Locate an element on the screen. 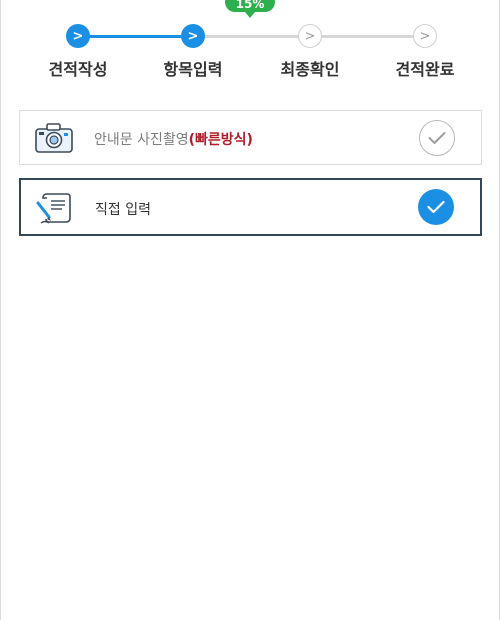  option-photo-capture: 안내문 사진촬영(빠른방식) is located at coordinates (250, 137).